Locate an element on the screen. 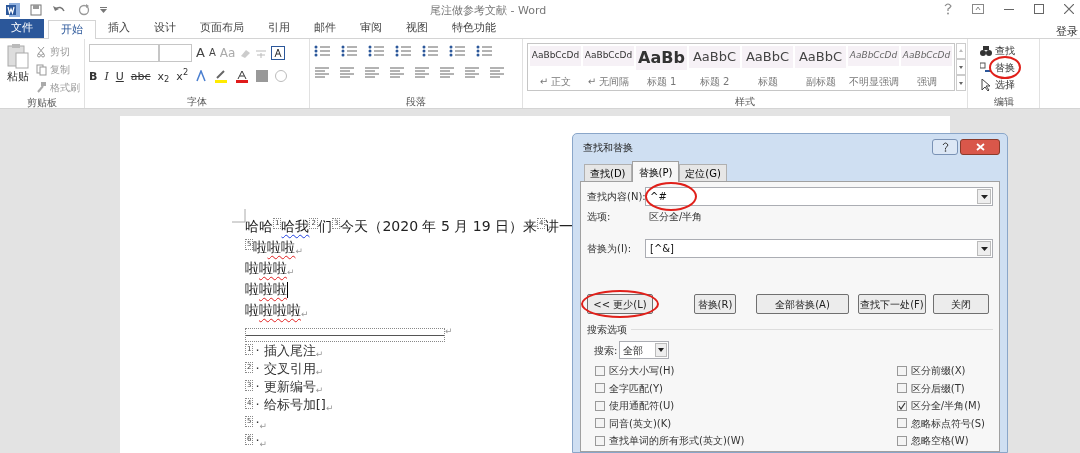 The image size is (1080, 453). character-shading-icon is located at coordinates (262, 76).